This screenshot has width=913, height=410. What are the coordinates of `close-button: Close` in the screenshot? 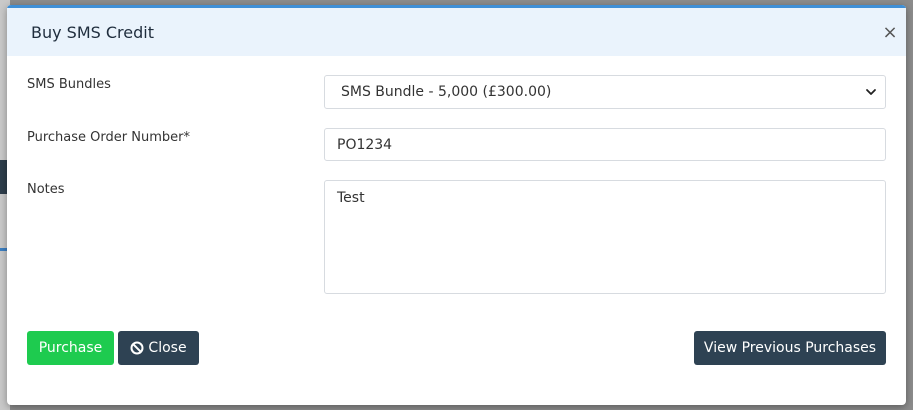 It's located at (158, 348).